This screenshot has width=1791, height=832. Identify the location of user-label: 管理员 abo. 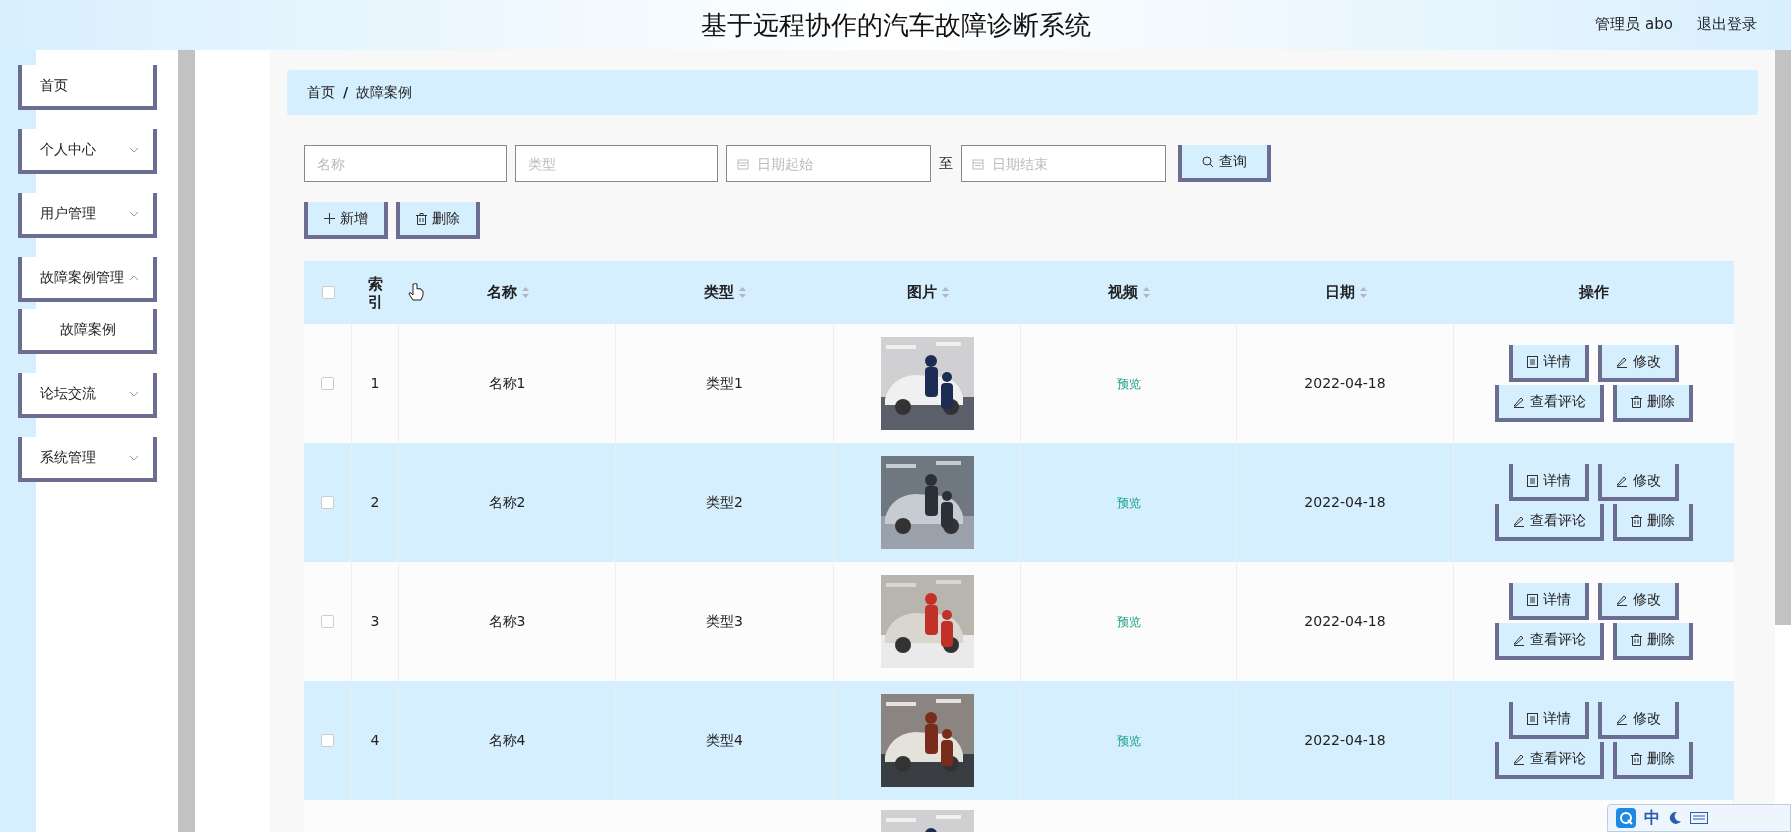
(1634, 24).